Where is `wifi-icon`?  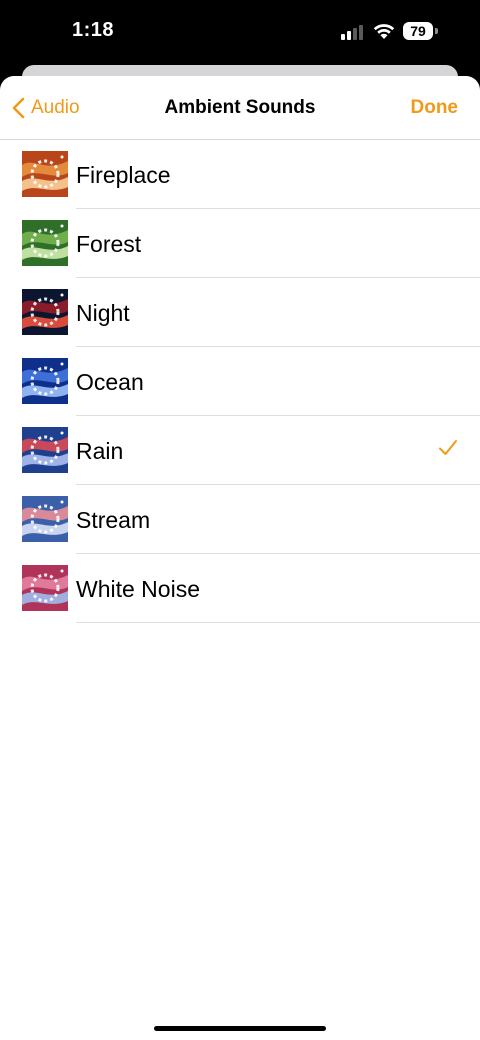
wifi-icon is located at coordinates (384, 31).